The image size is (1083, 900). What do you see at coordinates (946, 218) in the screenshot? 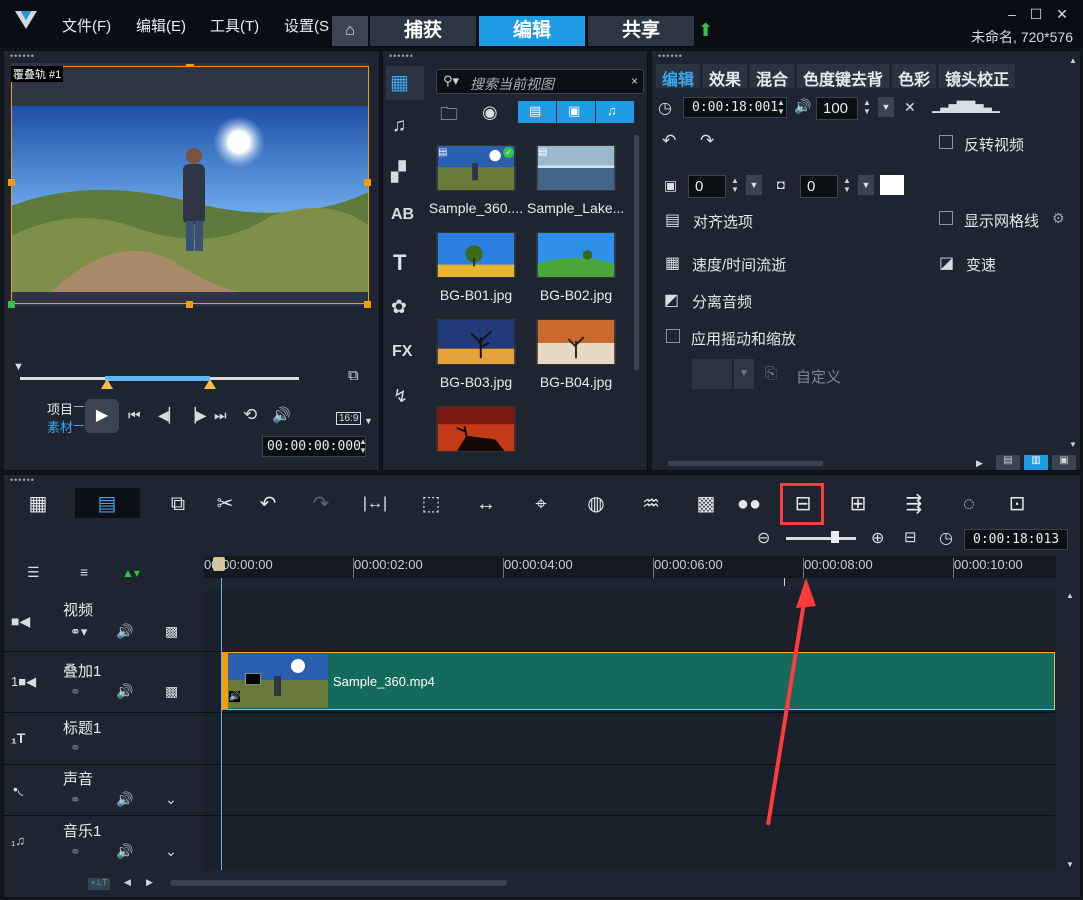
I see `show-grid-checkbox` at bounding box center [946, 218].